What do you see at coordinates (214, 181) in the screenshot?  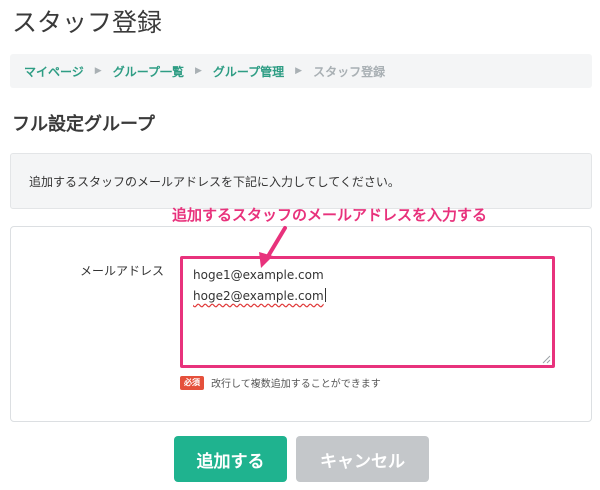 I see `instruction-text: 追加するスタッフのメールアドレスを下記に入力してしてください。` at bounding box center [214, 181].